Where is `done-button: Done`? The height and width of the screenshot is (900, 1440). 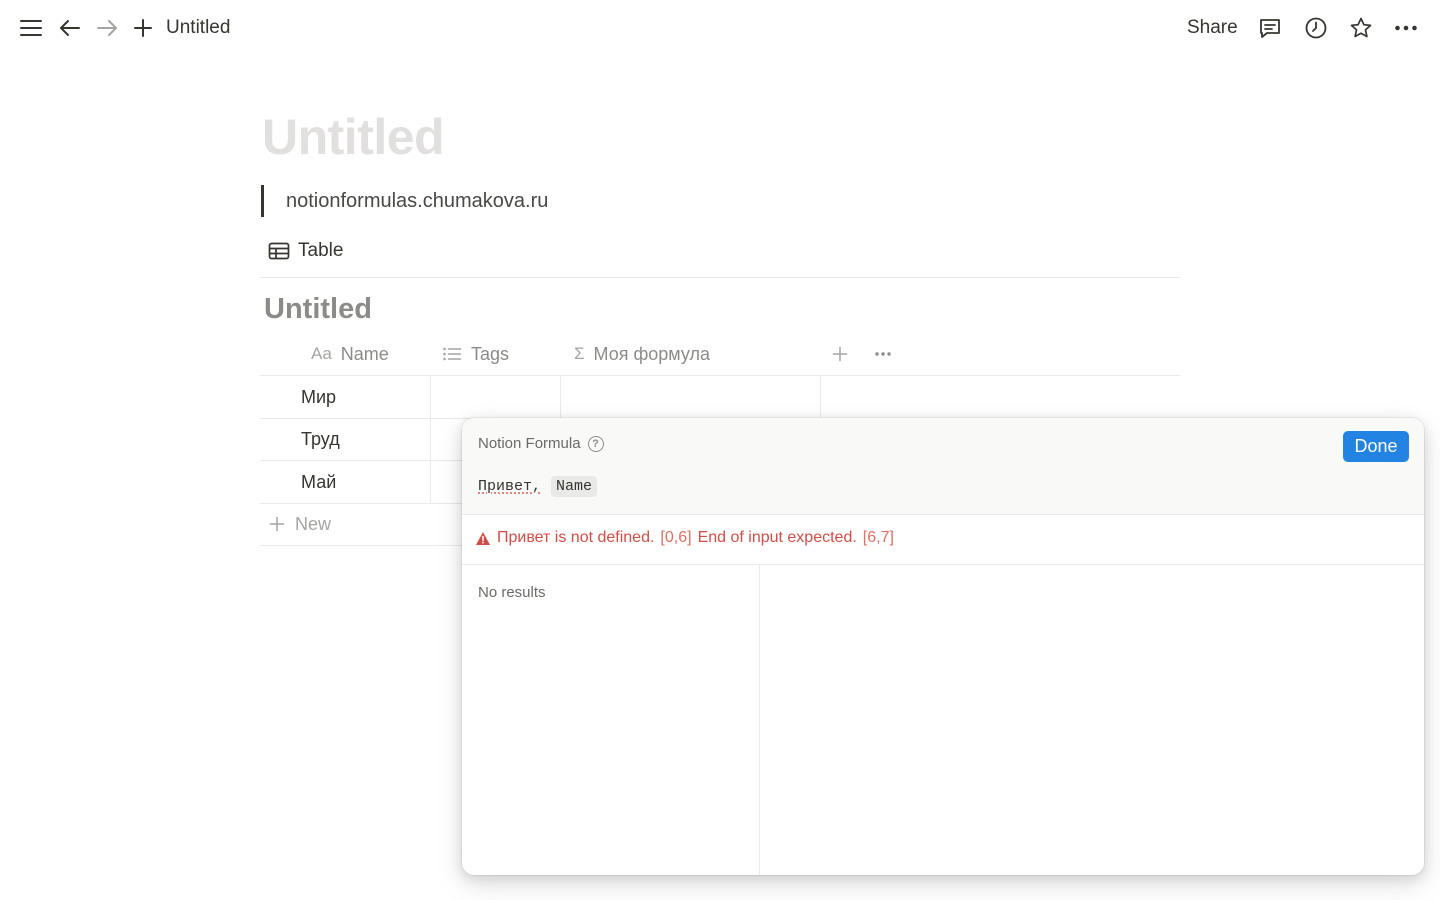 done-button: Done is located at coordinates (1376, 446).